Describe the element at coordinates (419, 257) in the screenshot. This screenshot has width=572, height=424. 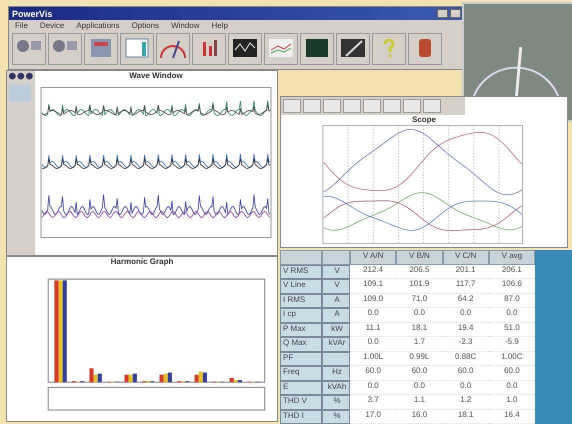
I see `column-header: V B/N` at that location.